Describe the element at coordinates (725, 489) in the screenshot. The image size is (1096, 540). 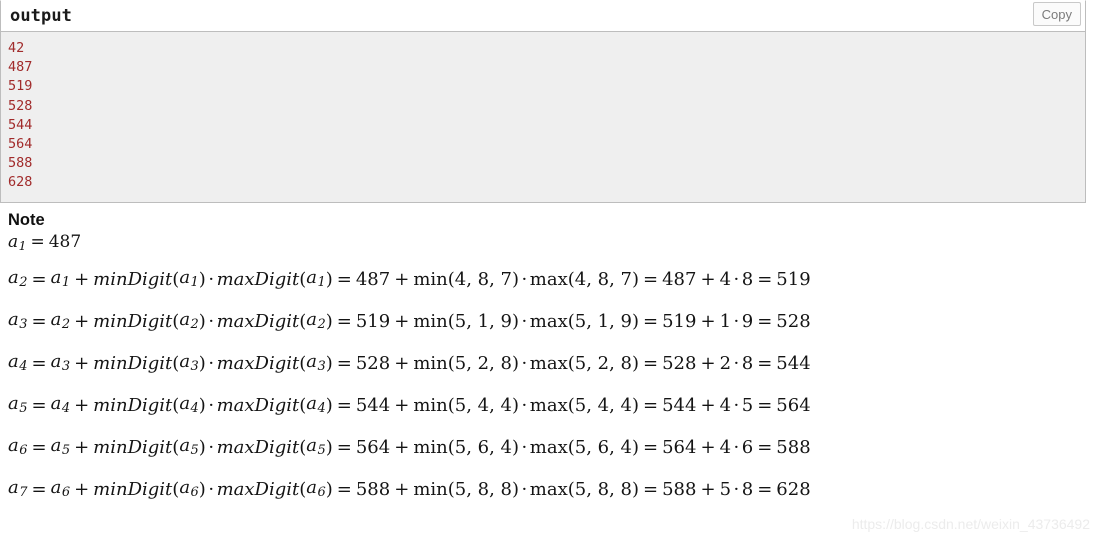
I see `math-number: 5` at that location.